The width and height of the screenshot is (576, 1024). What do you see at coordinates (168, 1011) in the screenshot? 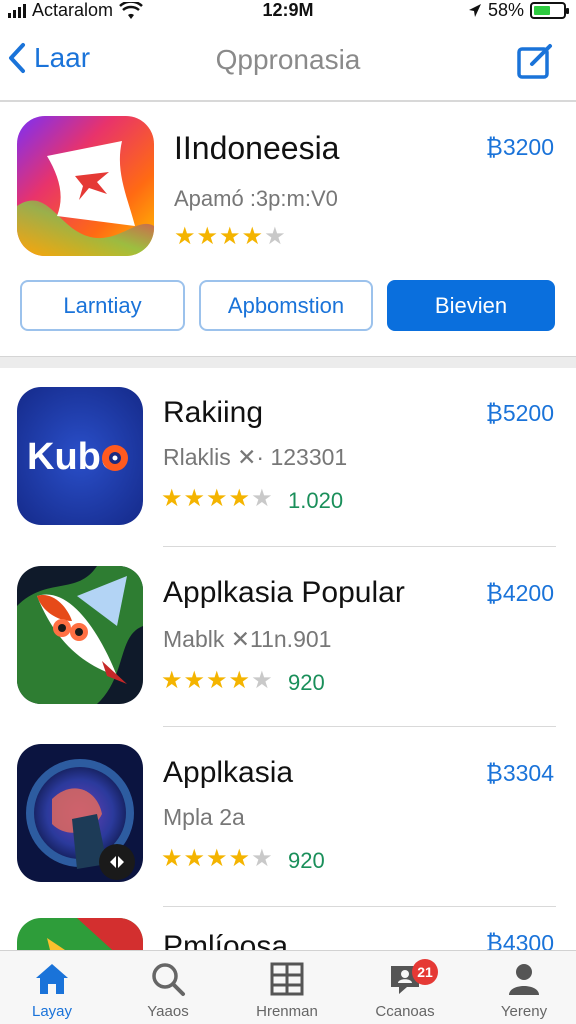
I see `tab-label: Yaaos` at bounding box center [168, 1011].